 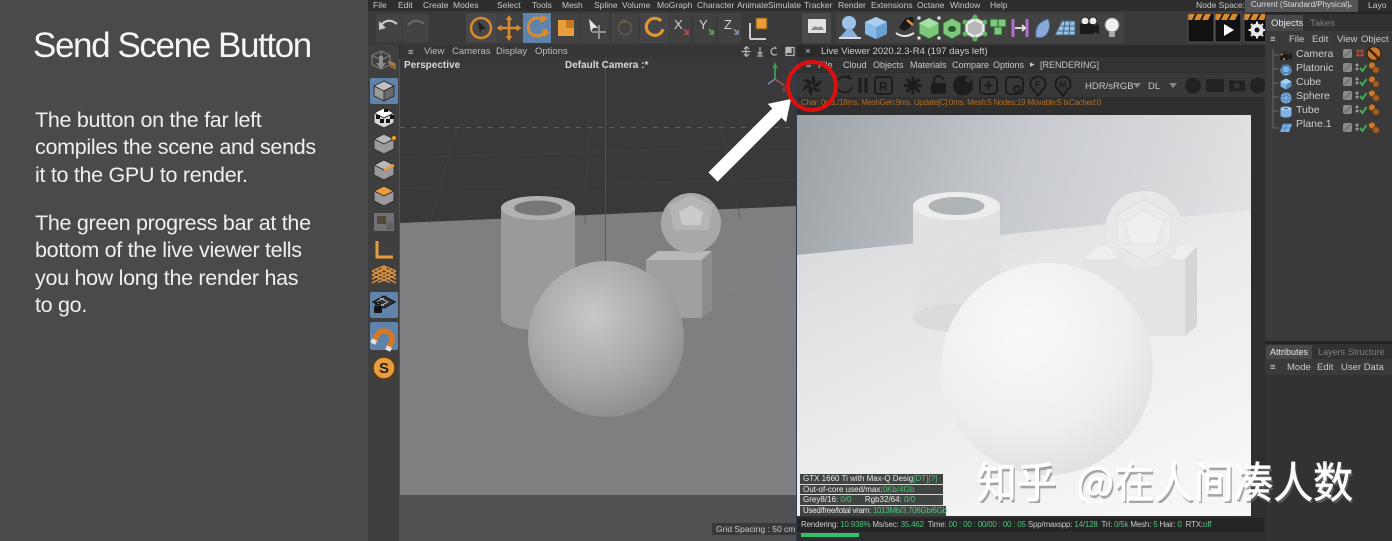 I want to click on svg-text: R, so click(x=883, y=87).